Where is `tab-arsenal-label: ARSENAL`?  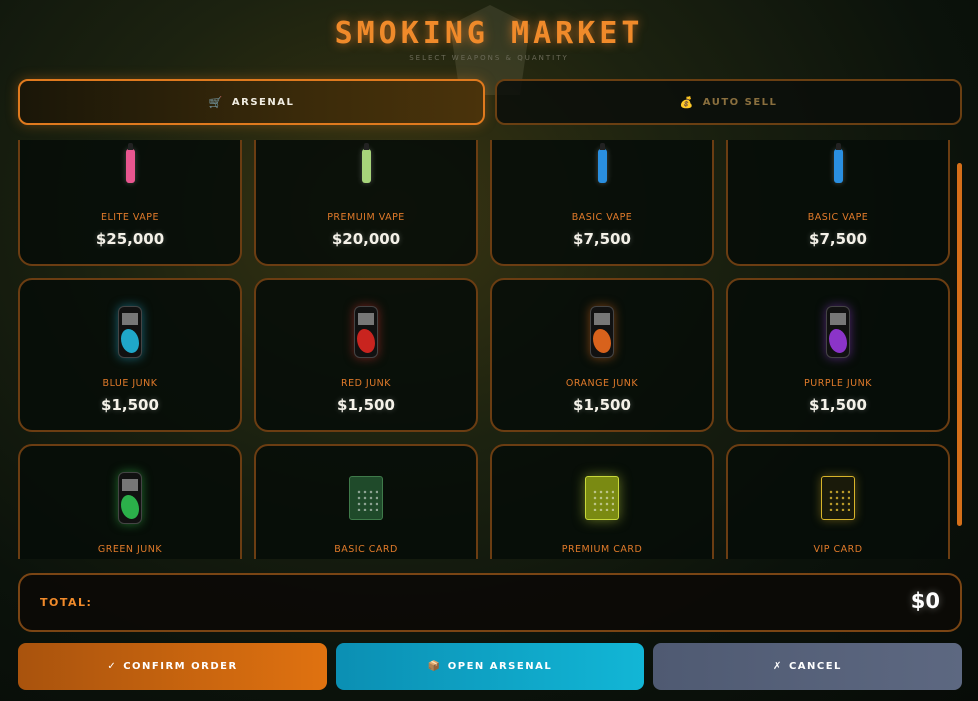
tab-arsenal-label: ARSENAL is located at coordinates (263, 102).